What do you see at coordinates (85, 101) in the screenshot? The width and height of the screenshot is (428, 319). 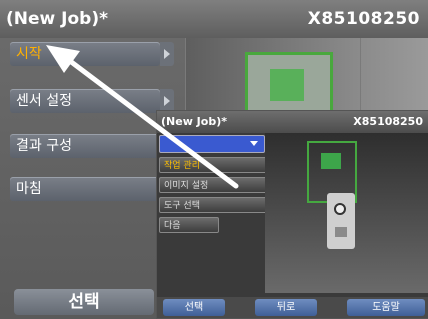 I see `menu-item-sensor-settings: 센서 설정` at bounding box center [85, 101].